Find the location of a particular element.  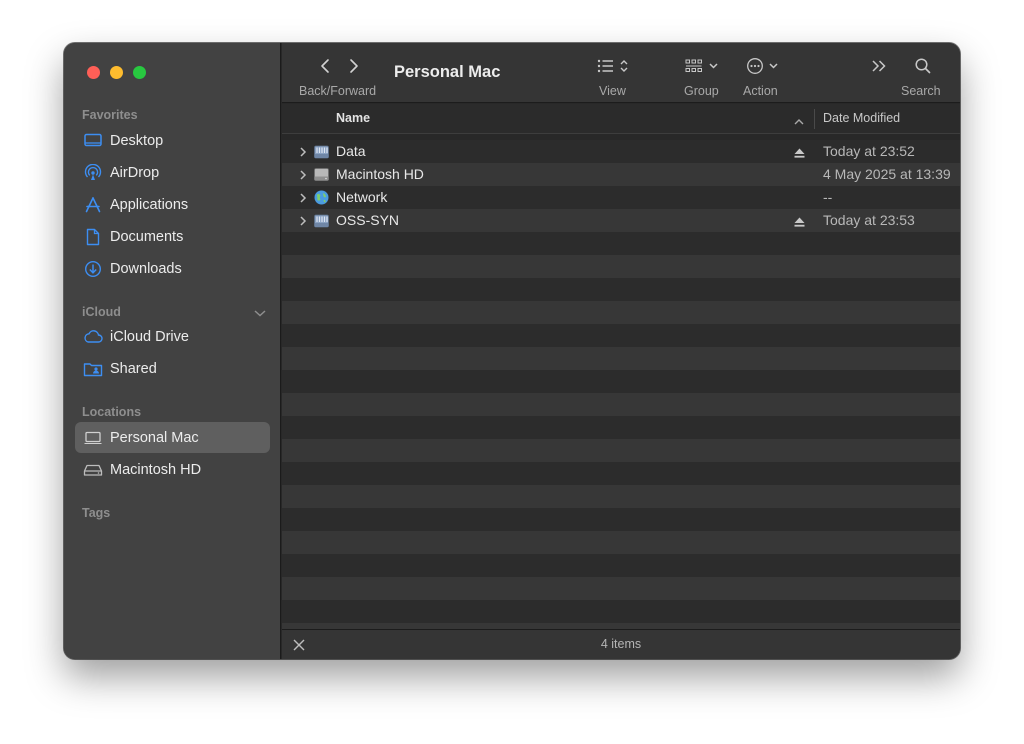

minimize-window-button is located at coordinates (116, 72).